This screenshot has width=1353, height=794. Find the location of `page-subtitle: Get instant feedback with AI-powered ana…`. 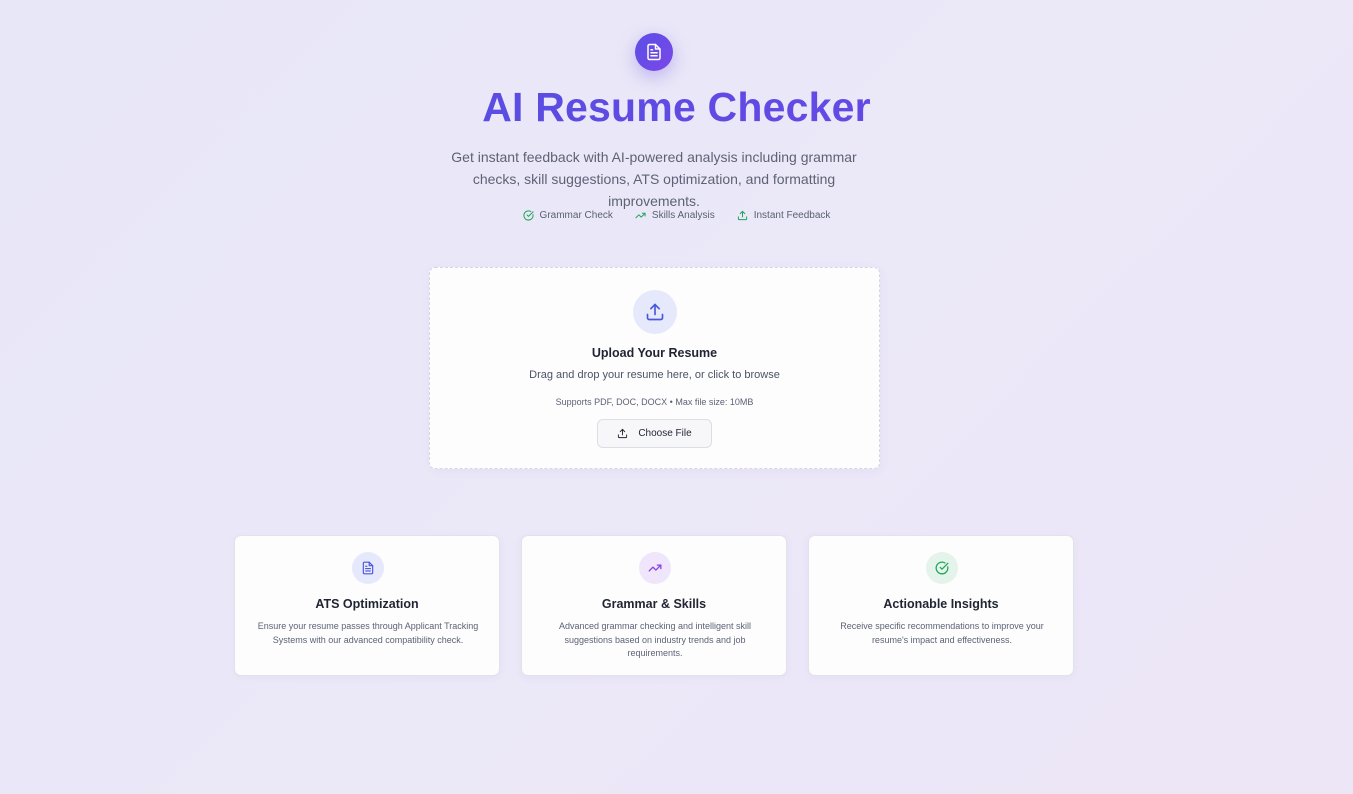

page-subtitle: Get instant feedback with AI-powered ana… is located at coordinates (654, 179).